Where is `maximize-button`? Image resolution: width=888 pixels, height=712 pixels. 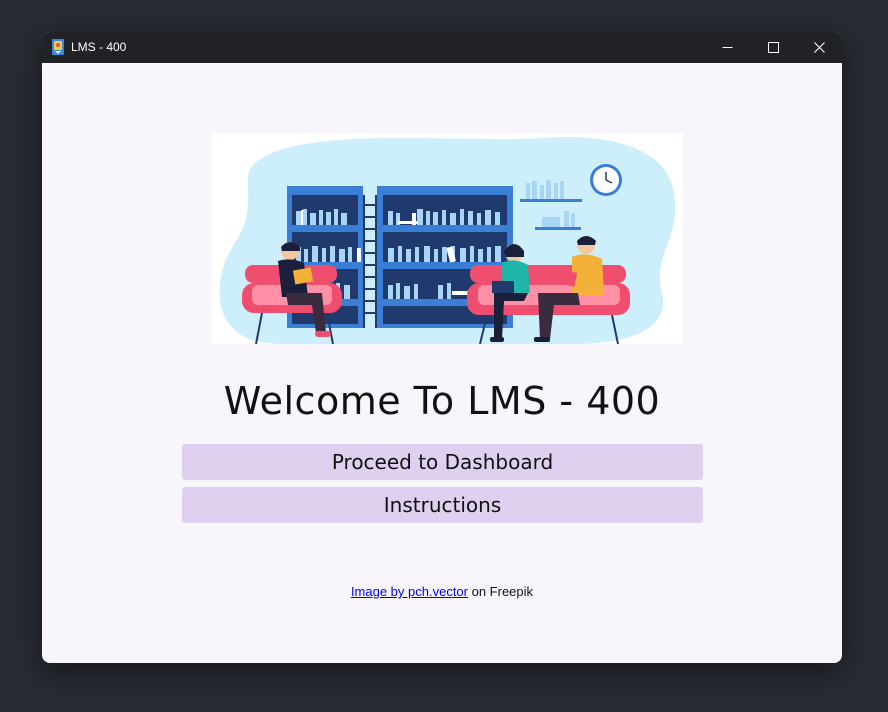 maximize-button is located at coordinates (773, 47).